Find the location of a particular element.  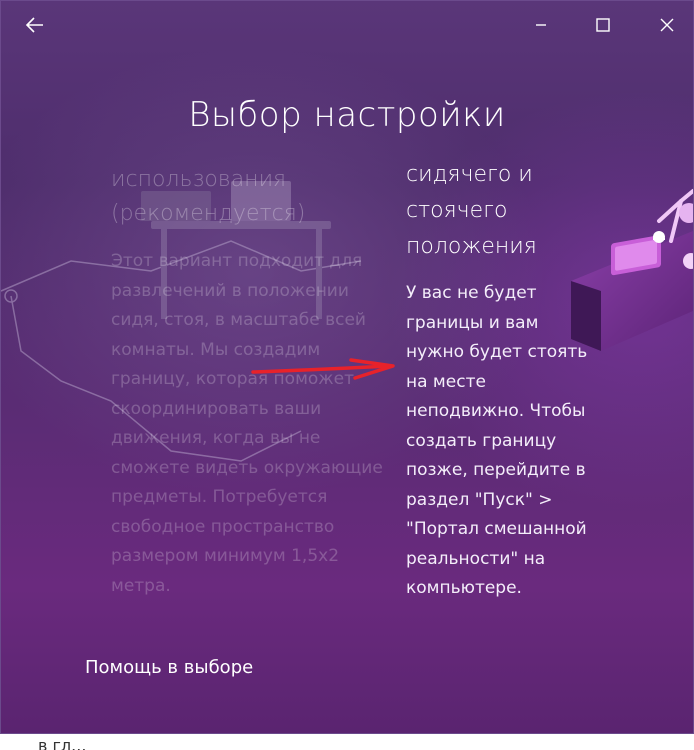

minimize-icon is located at coordinates (541, 25).